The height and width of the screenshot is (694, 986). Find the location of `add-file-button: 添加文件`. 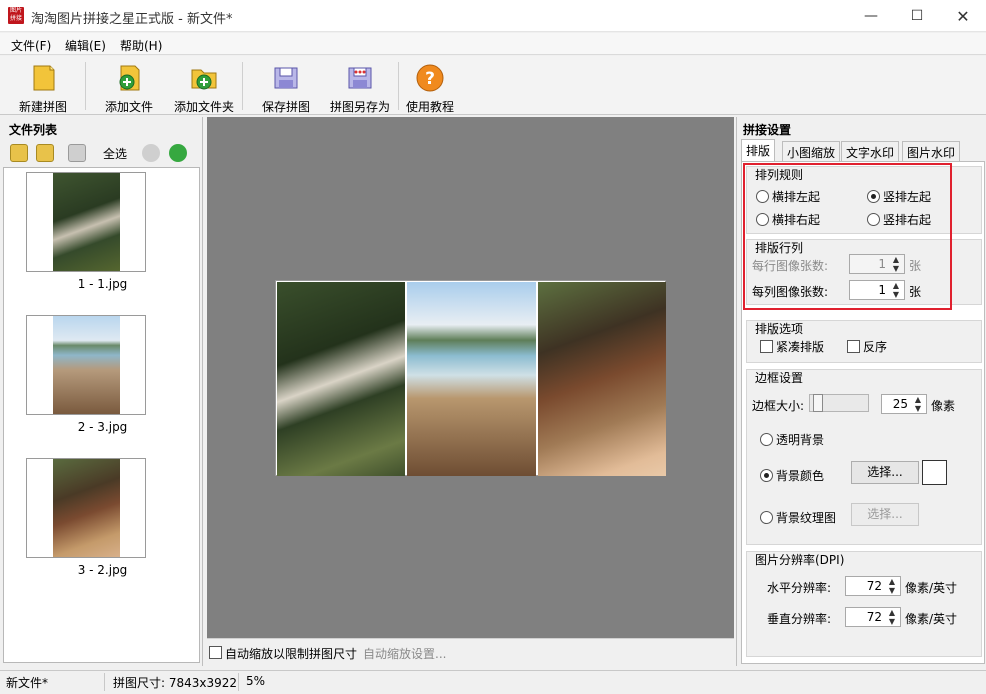

add-file-button: 添加文件 is located at coordinates (129, 86).